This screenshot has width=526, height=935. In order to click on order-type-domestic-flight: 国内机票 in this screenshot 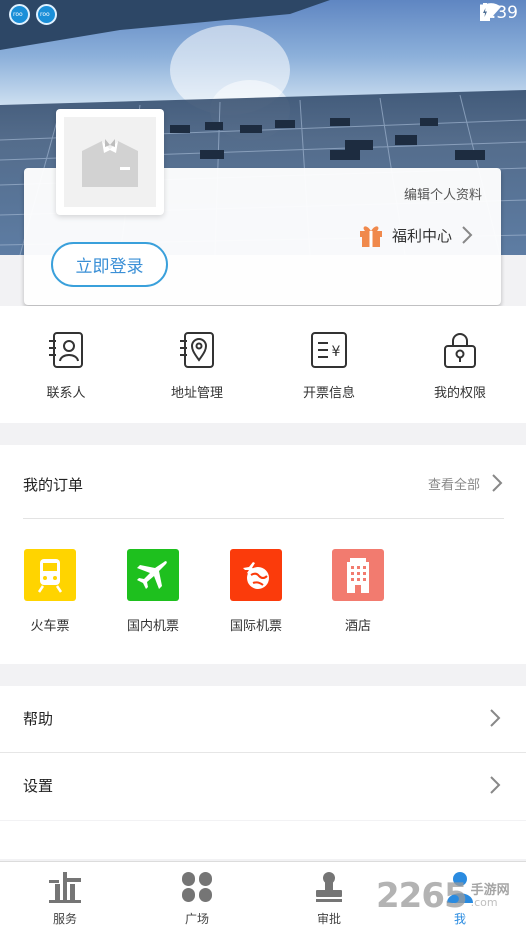, I will do `click(153, 591)`.